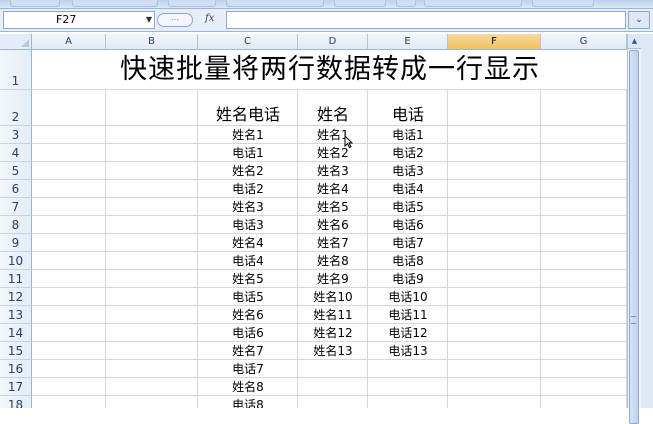 The height and width of the screenshot is (424, 653). What do you see at coordinates (152, 42) in the screenshot?
I see `column-header-b: B` at bounding box center [152, 42].